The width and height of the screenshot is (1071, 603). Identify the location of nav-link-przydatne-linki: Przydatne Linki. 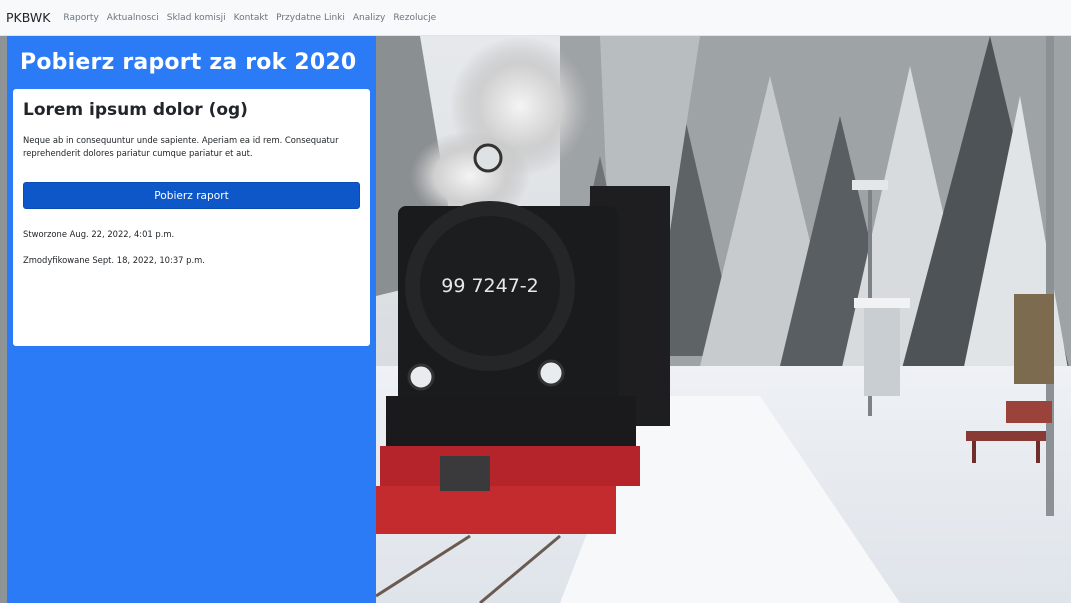
(310, 18).